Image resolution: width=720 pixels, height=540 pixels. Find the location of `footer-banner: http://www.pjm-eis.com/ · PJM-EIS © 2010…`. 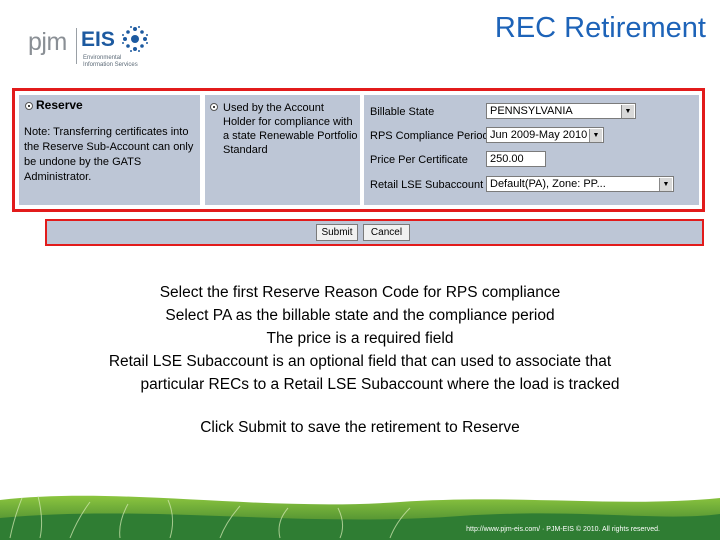

footer-banner: http://www.pjm-eis.com/ · PJM-EIS © 2010… is located at coordinates (360, 509).